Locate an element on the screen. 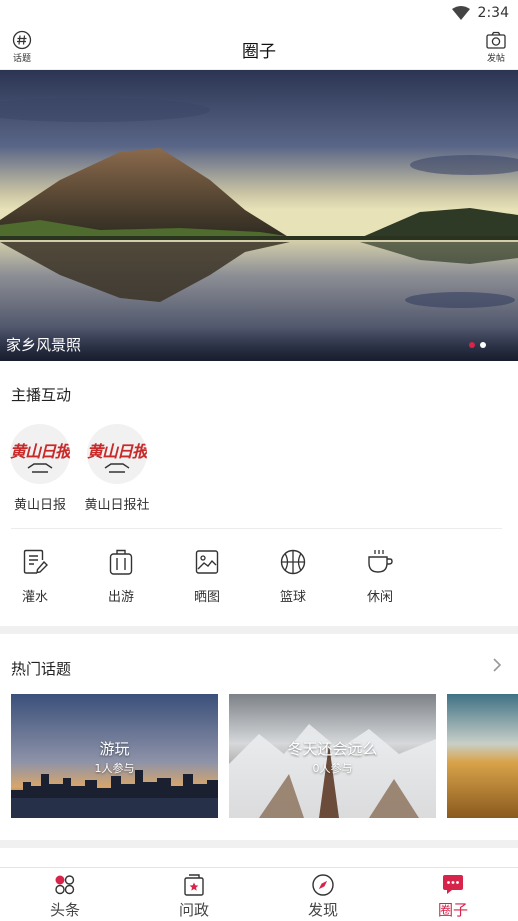  tab-label: 问政 is located at coordinates (193, 910).